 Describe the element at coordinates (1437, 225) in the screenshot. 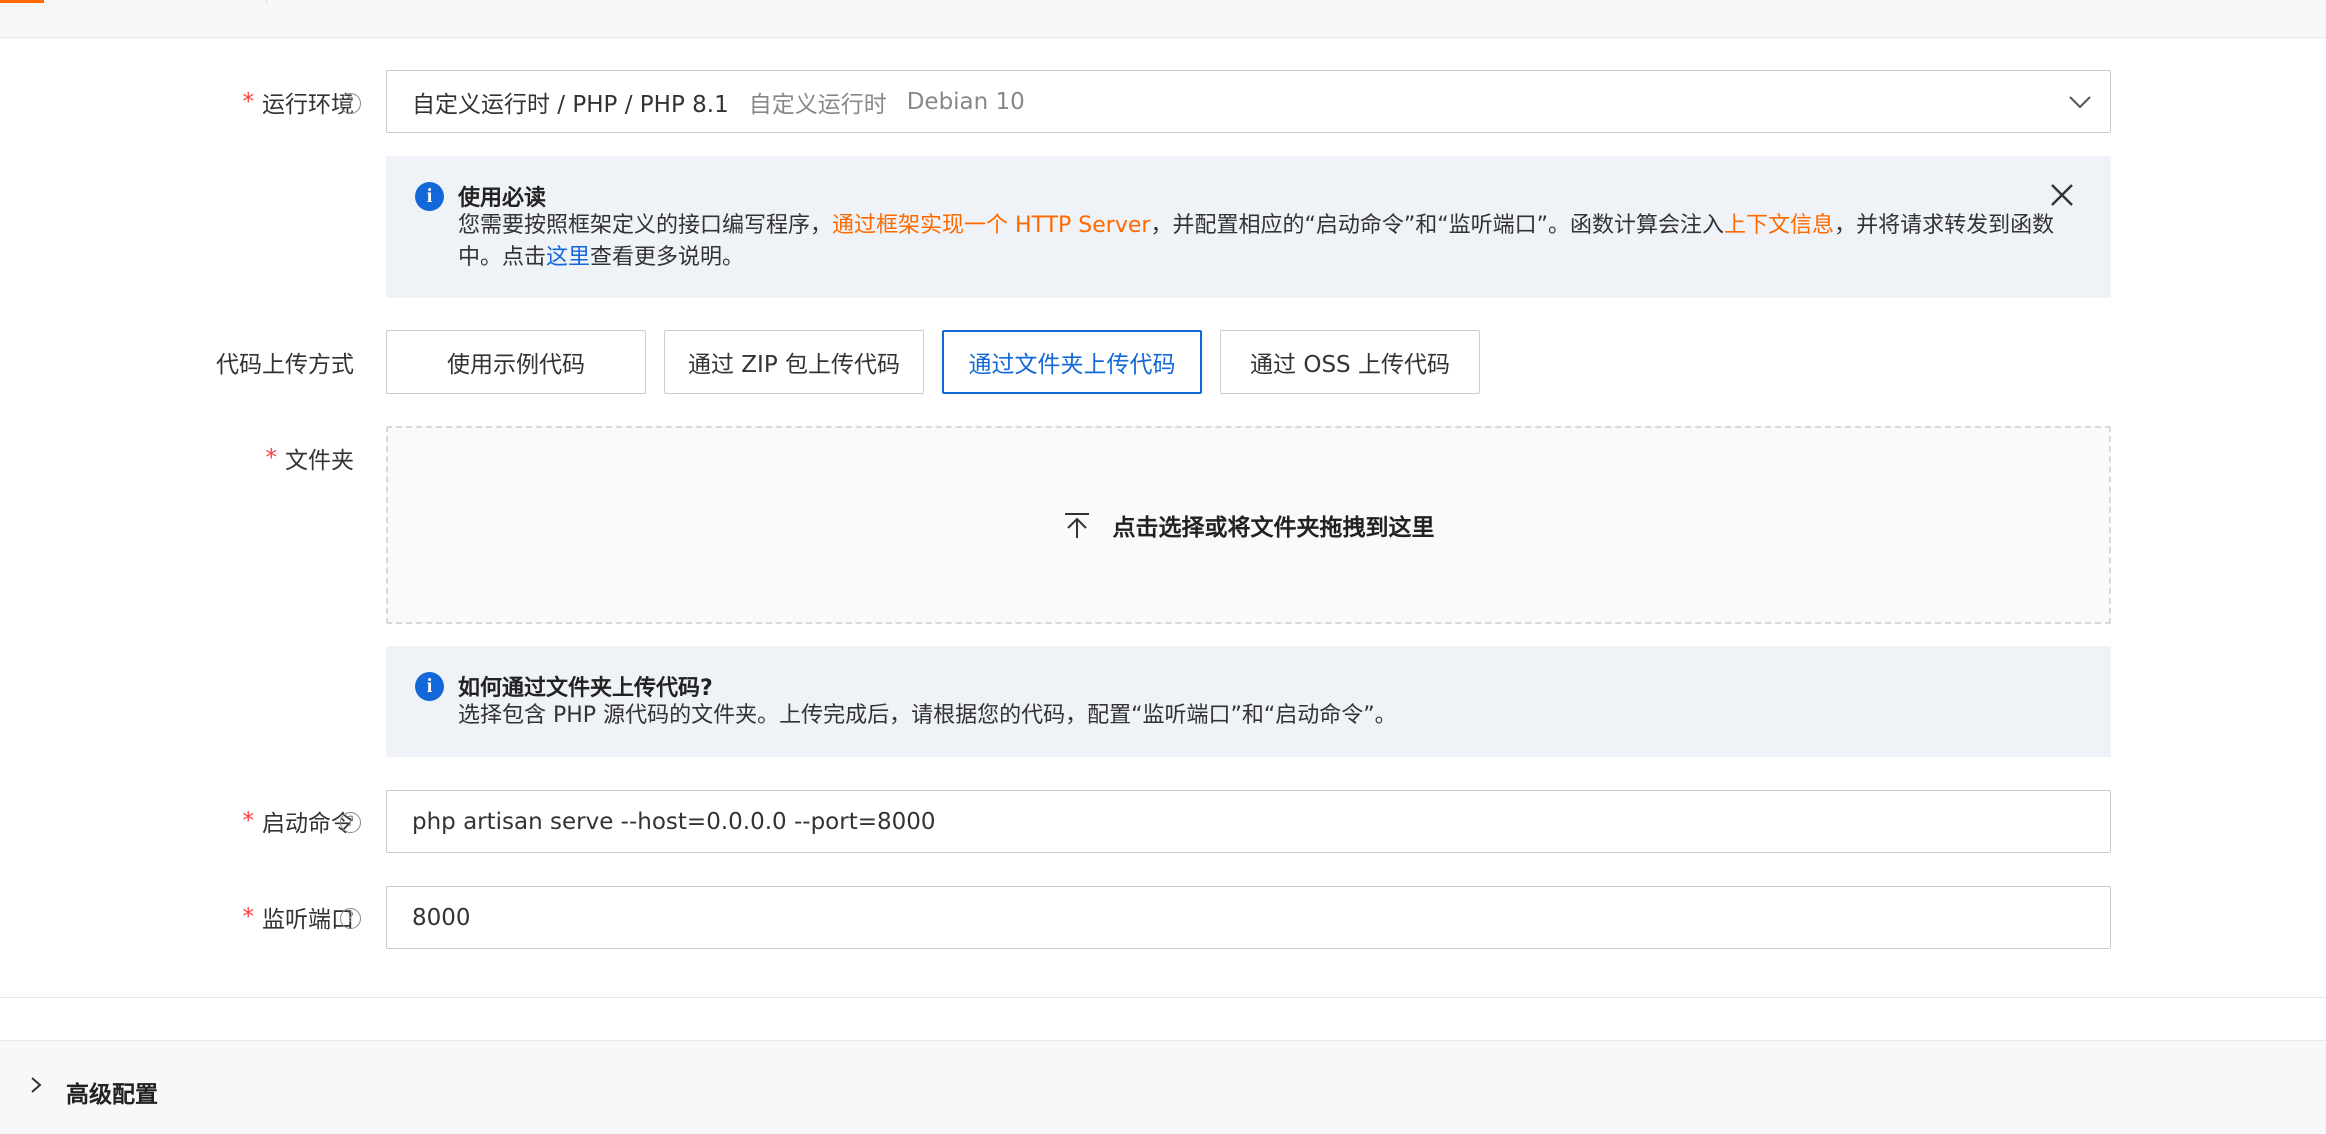

I see `usage-text-2: ，并配置相应的“启动命令”和“监听端口”。函数计算会注入` at that location.